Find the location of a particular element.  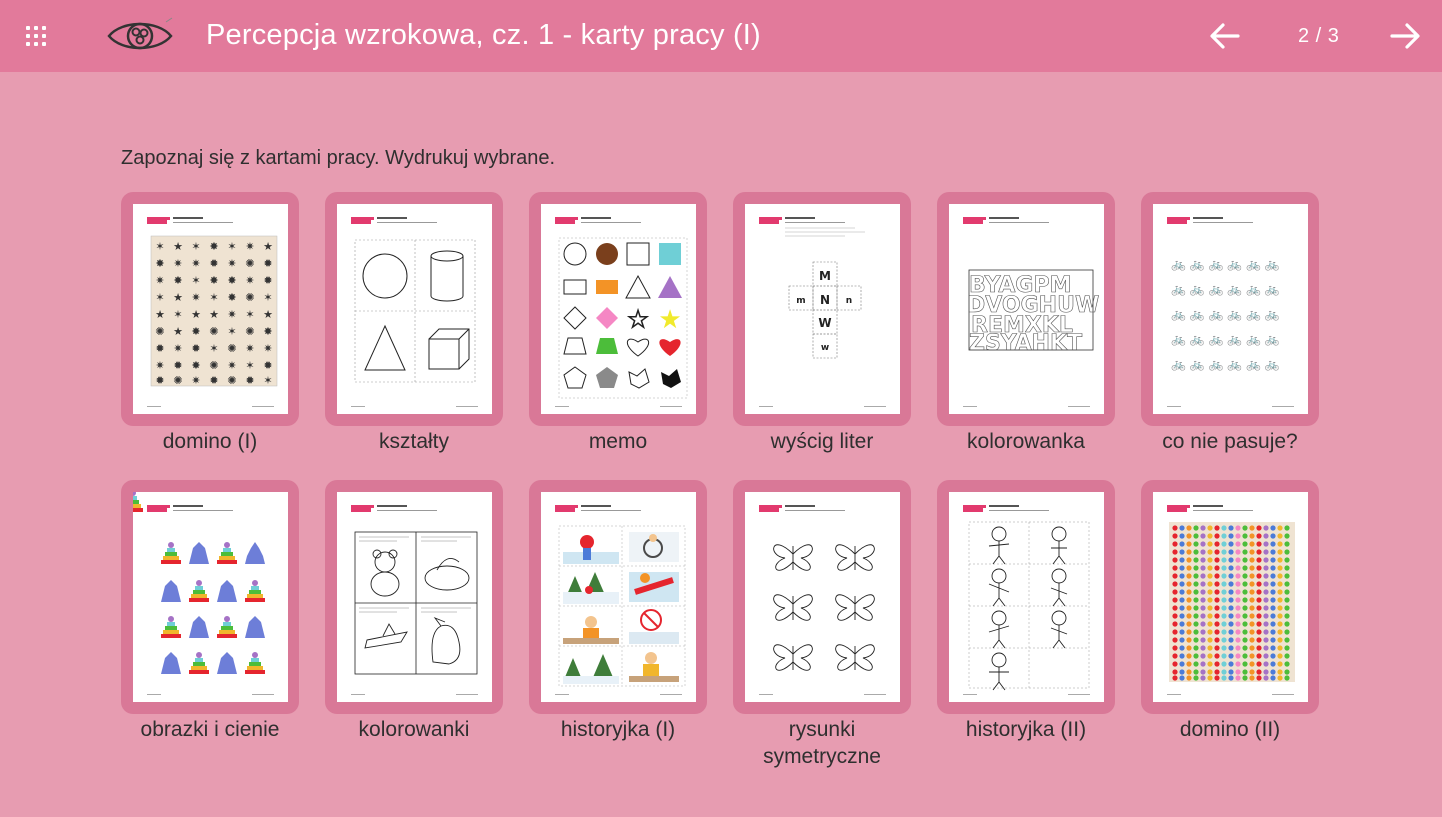

worksheet-card-memo: ☆ ★ memo is located at coordinates (618, 323).